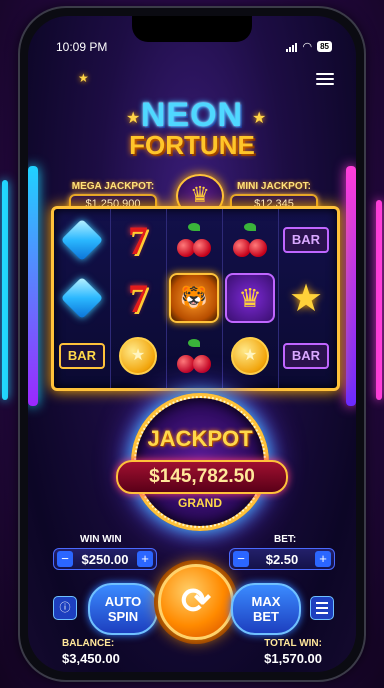 The image size is (384, 688). I want to click on spin-button: ⟳, so click(196, 602).